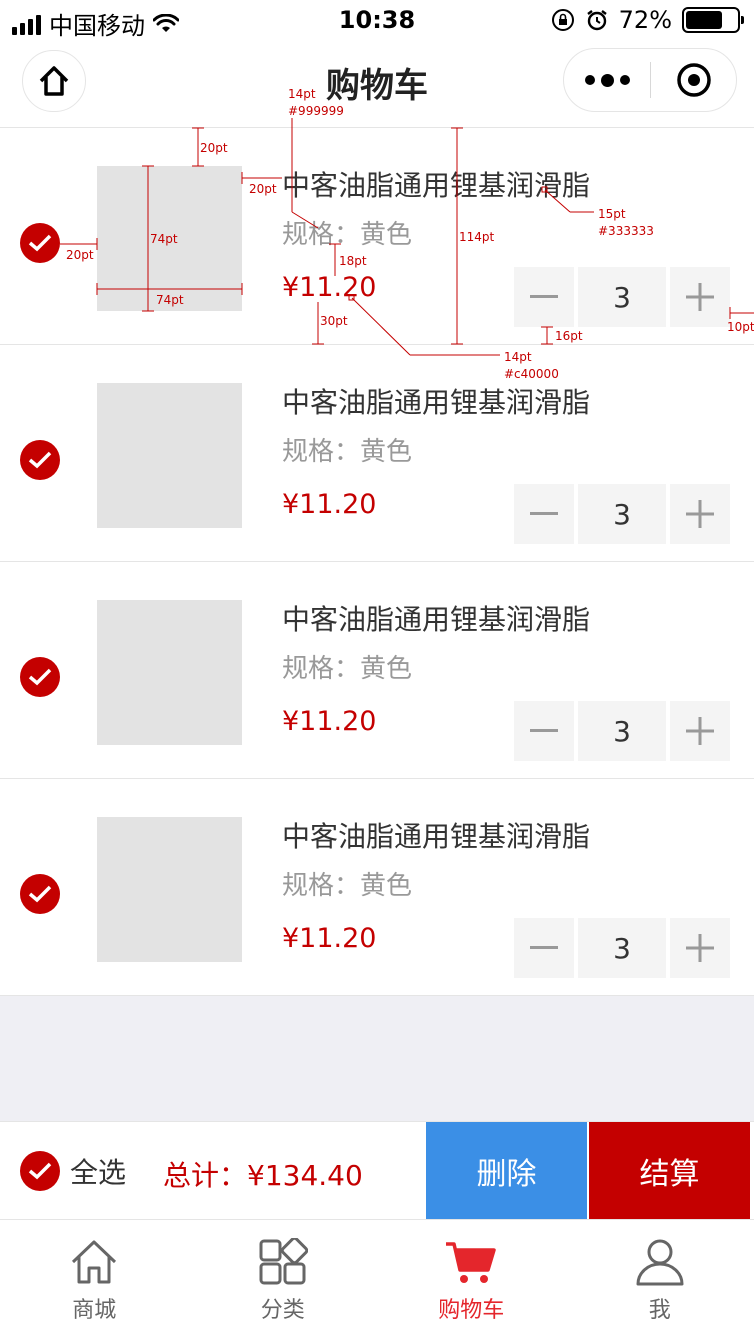 The height and width of the screenshot is (1334, 754). I want to click on tab-category: 分类, so click(283, 1277).